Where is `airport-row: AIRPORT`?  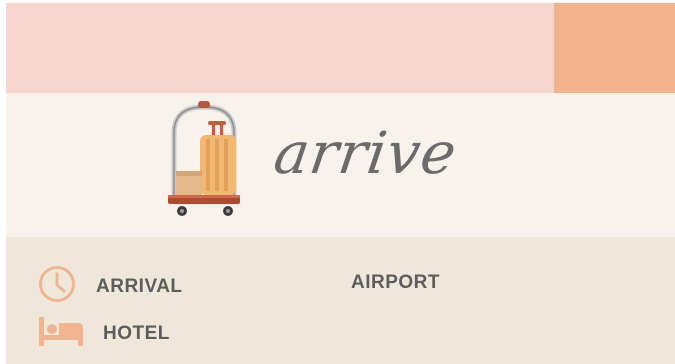
airport-row: AIRPORT is located at coordinates (395, 283).